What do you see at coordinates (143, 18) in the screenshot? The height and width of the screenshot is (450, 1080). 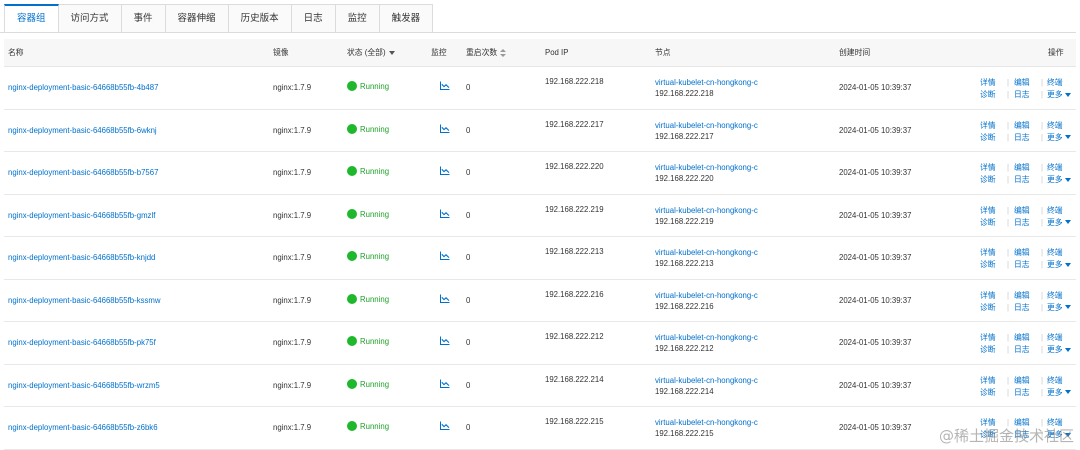 I see `tab-events: 事件` at bounding box center [143, 18].